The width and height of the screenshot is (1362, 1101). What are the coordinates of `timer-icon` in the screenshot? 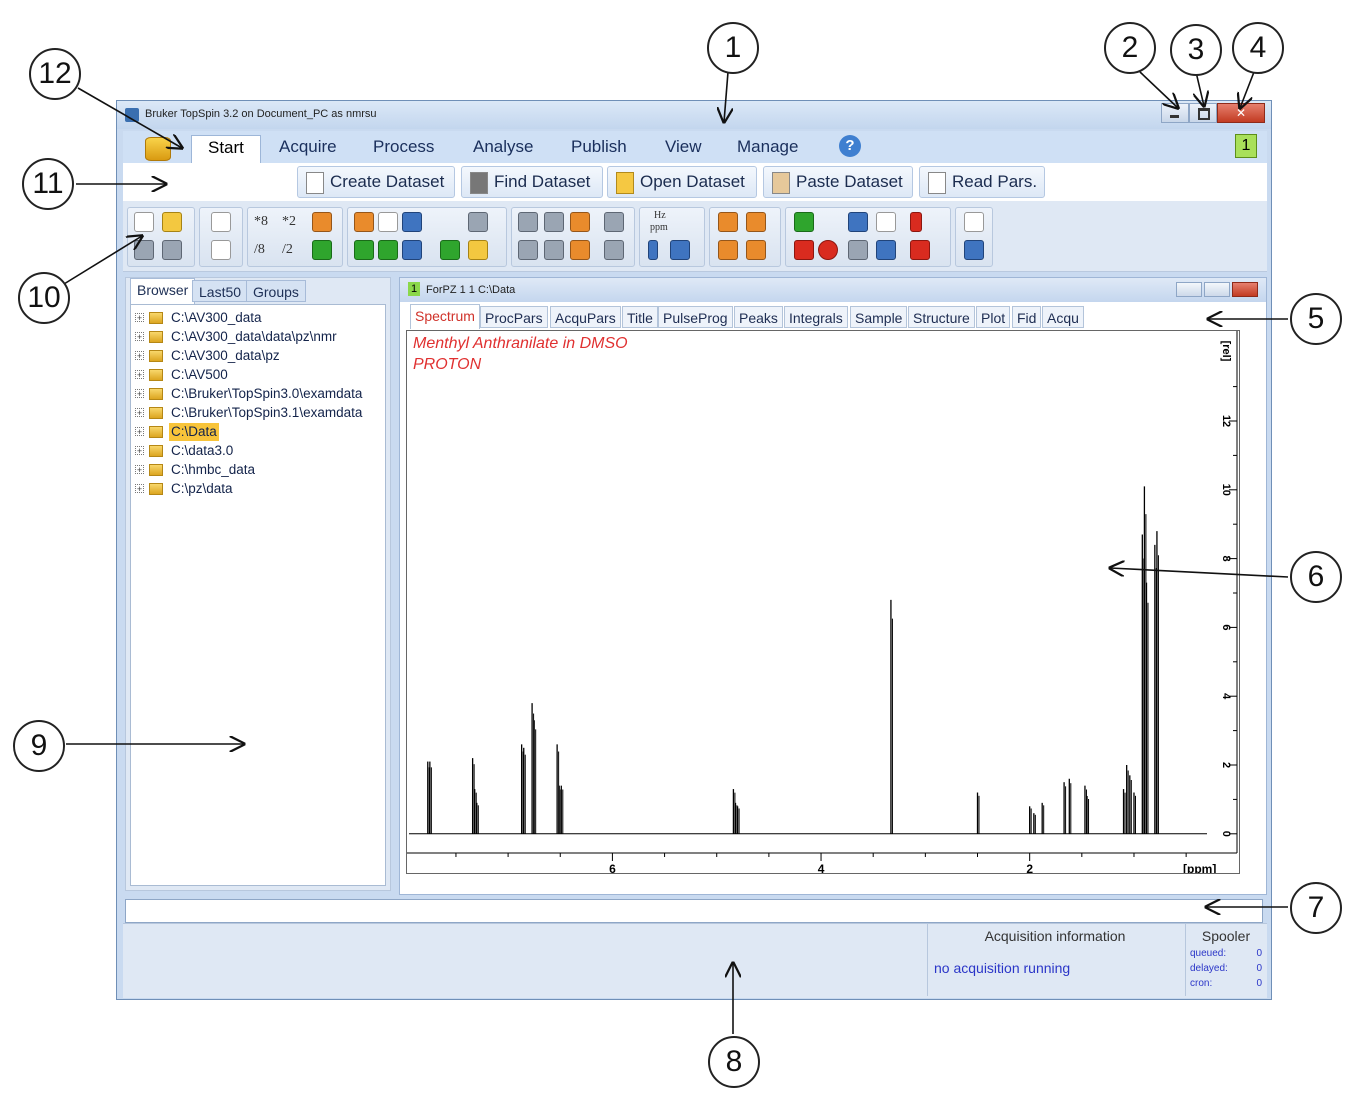 It's located at (886, 222).